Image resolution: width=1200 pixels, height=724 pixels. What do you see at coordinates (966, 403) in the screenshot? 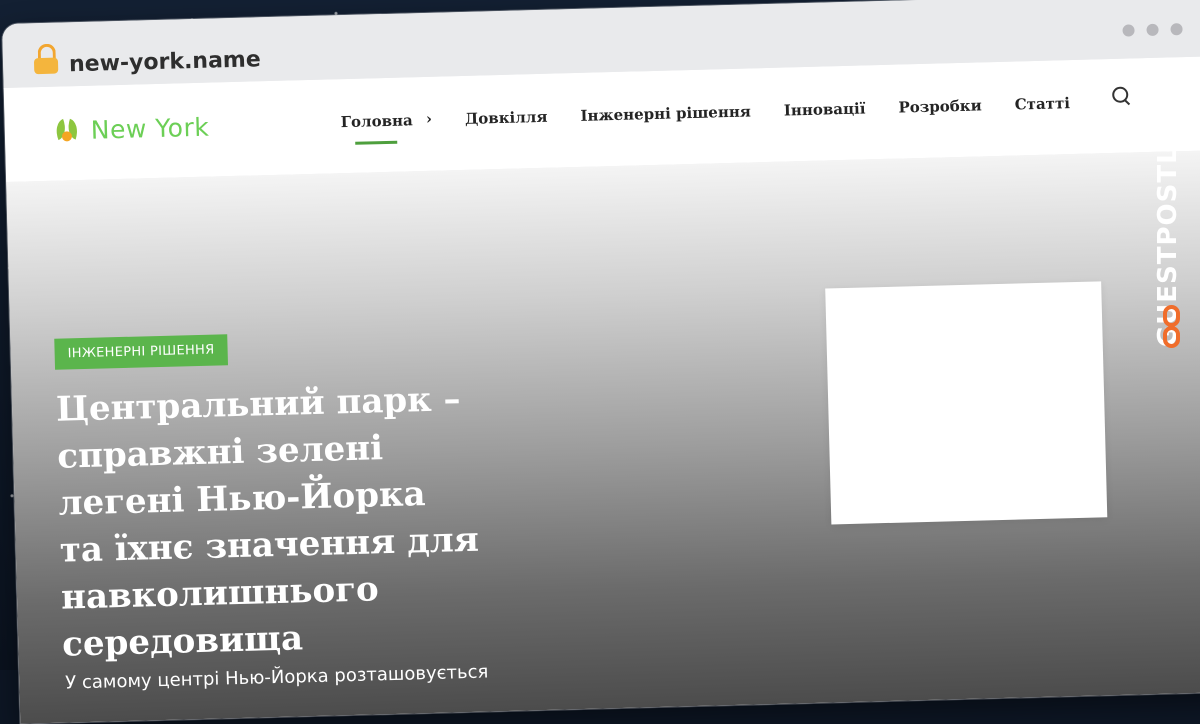
I see `featured-image-placeholder` at bounding box center [966, 403].